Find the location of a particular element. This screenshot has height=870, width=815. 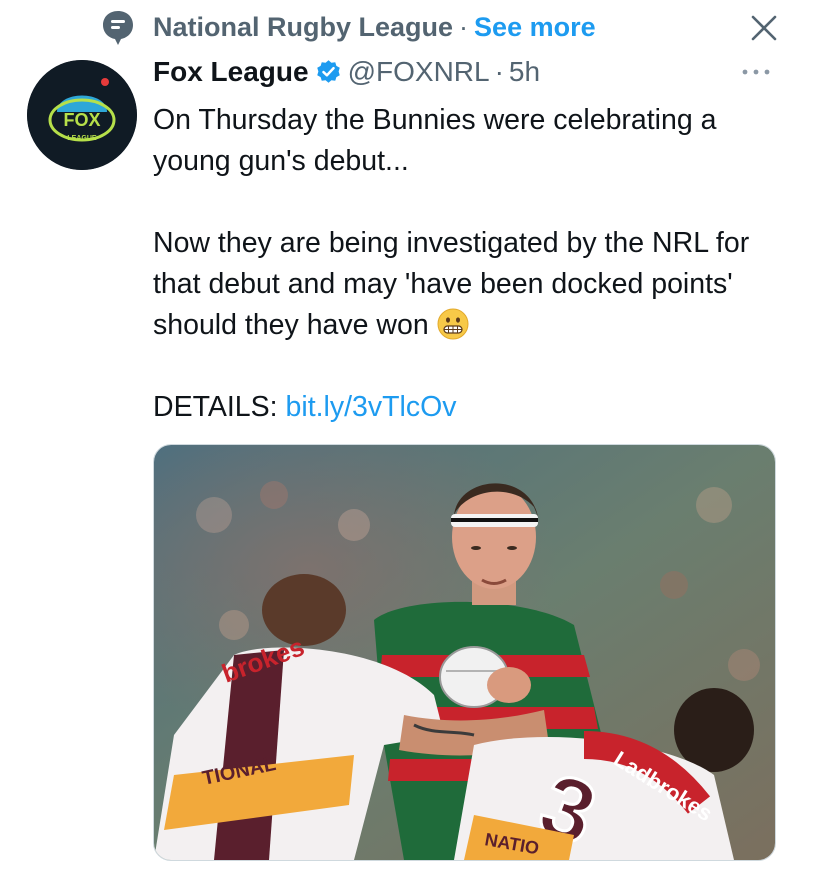

author-name: Fox League is located at coordinates (231, 71).